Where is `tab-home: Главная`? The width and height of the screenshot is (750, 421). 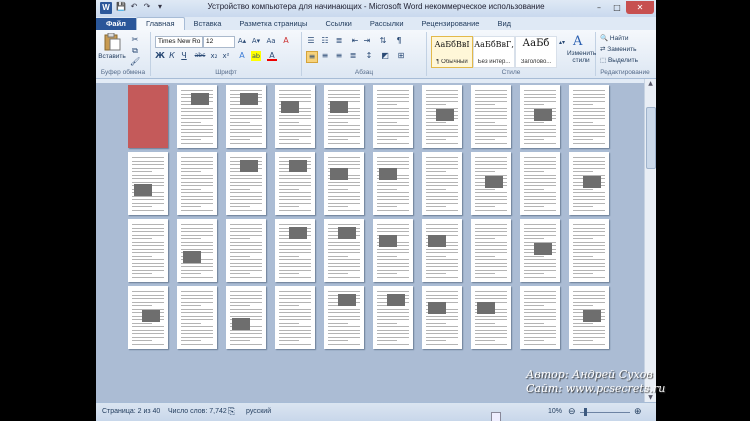 tab-home: Главная is located at coordinates (160, 23).